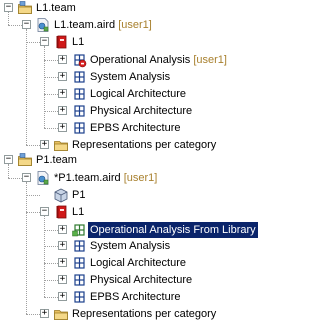 This screenshot has height=330, width=320. What do you see at coordinates (79, 230) in the screenshot?
I see `library-grid-package-icon` at bounding box center [79, 230].